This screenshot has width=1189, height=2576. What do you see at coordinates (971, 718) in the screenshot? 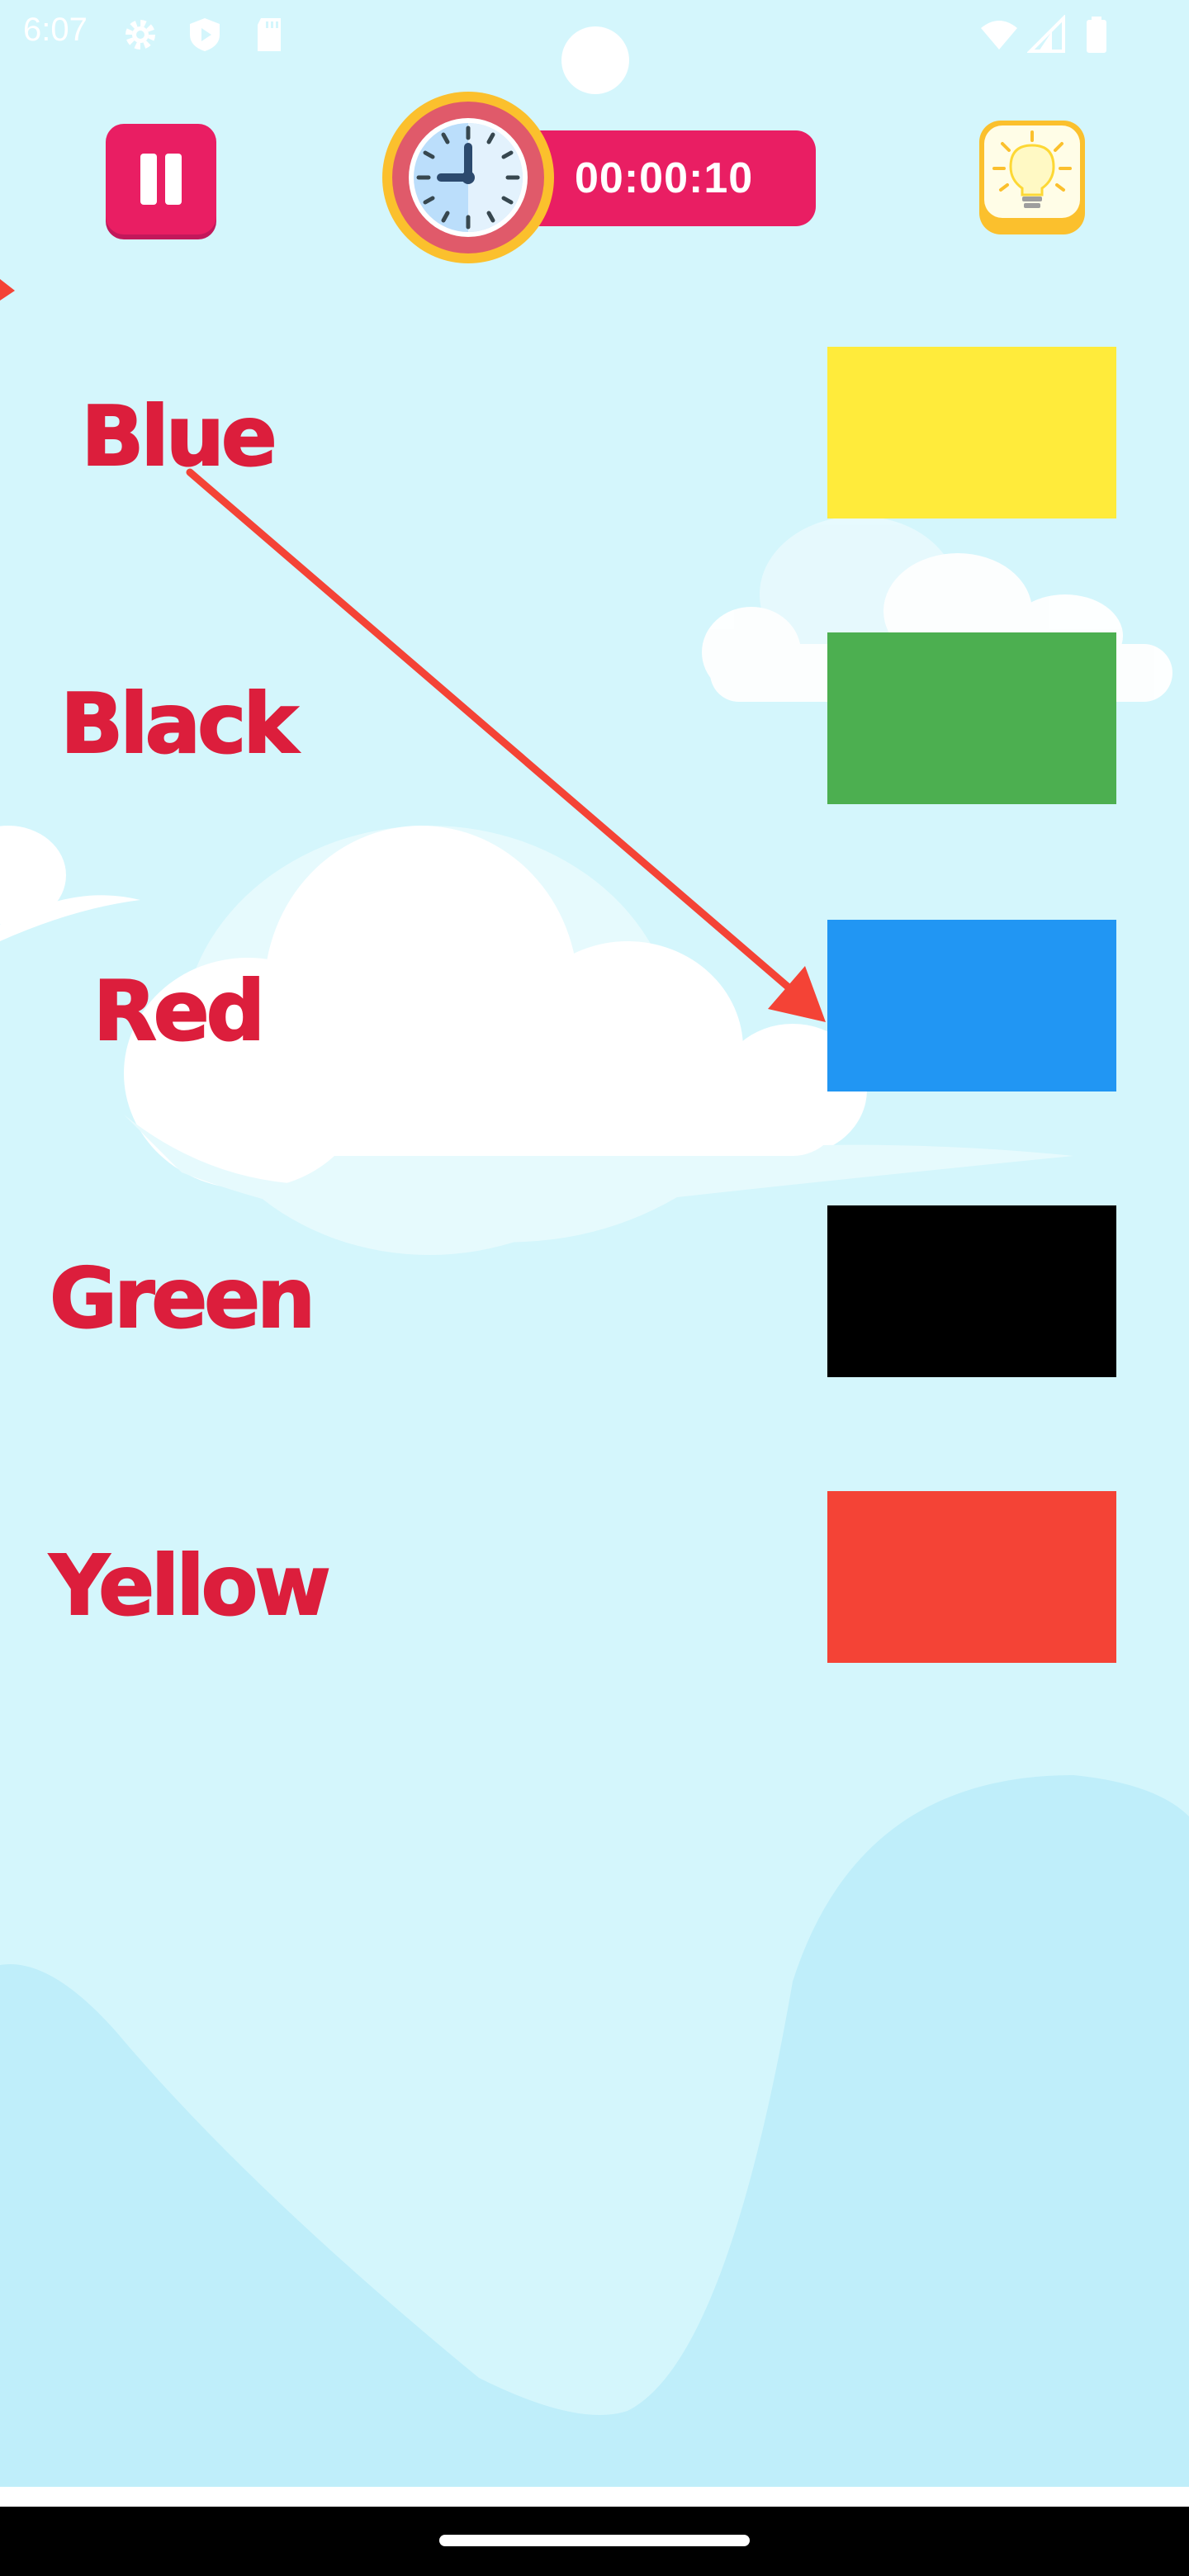
I see `swatch-green` at bounding box center [971, 718].